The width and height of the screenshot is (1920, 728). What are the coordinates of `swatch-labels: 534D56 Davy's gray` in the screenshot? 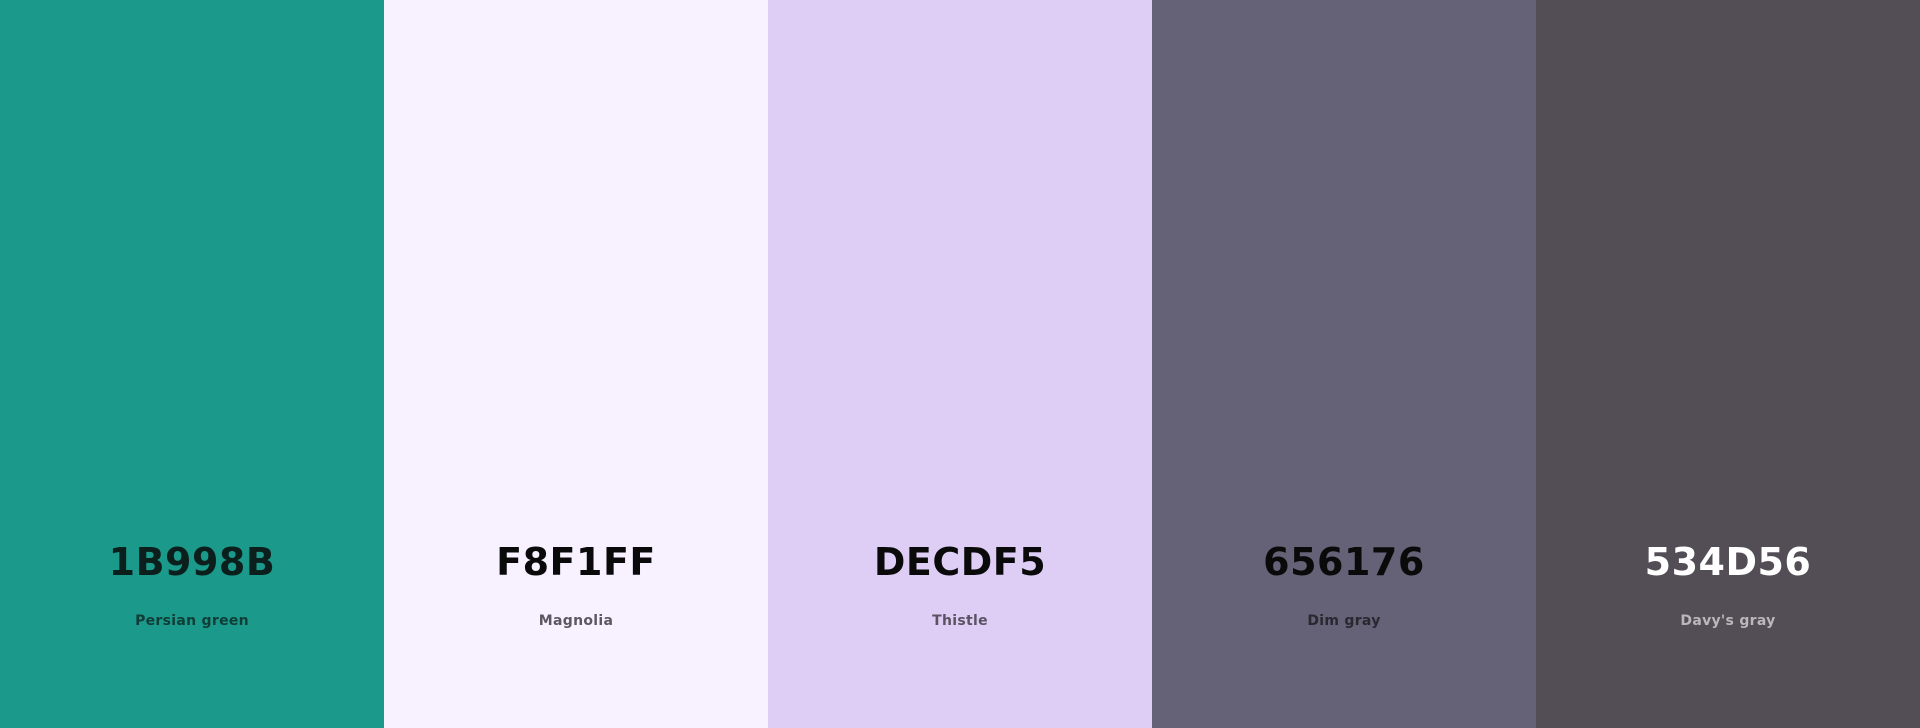 It's located at (1728, 583).